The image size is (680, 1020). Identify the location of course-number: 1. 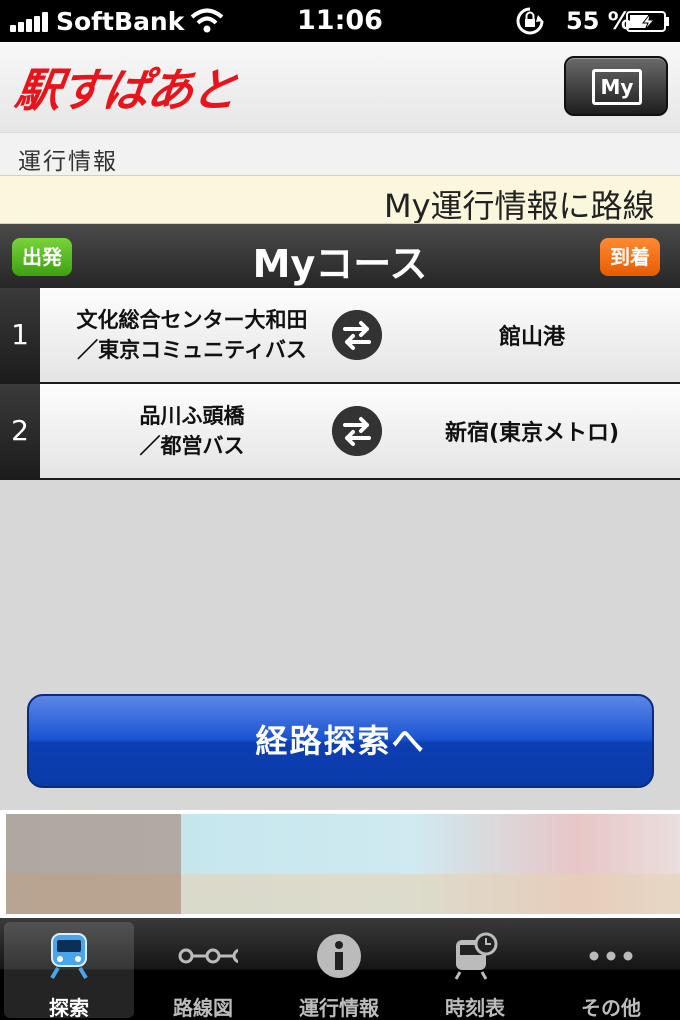
(20, 335).